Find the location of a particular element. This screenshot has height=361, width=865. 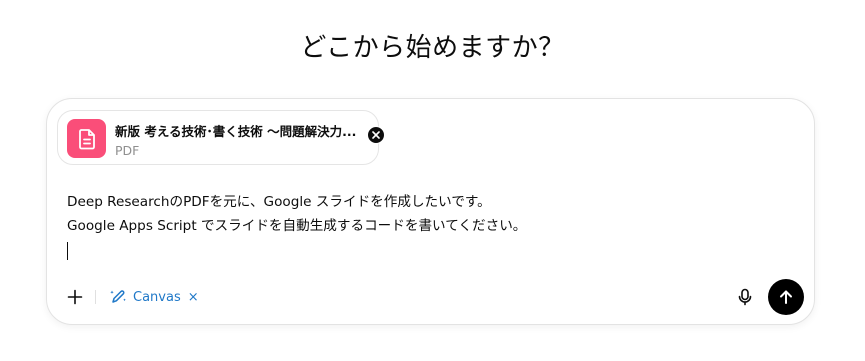

page-heading: どこから始めますか？ is located at coordinates (432, 48).